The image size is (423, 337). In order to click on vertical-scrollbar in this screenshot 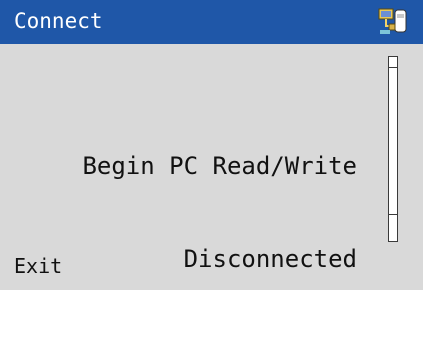, I will do `click(393, 149)`.